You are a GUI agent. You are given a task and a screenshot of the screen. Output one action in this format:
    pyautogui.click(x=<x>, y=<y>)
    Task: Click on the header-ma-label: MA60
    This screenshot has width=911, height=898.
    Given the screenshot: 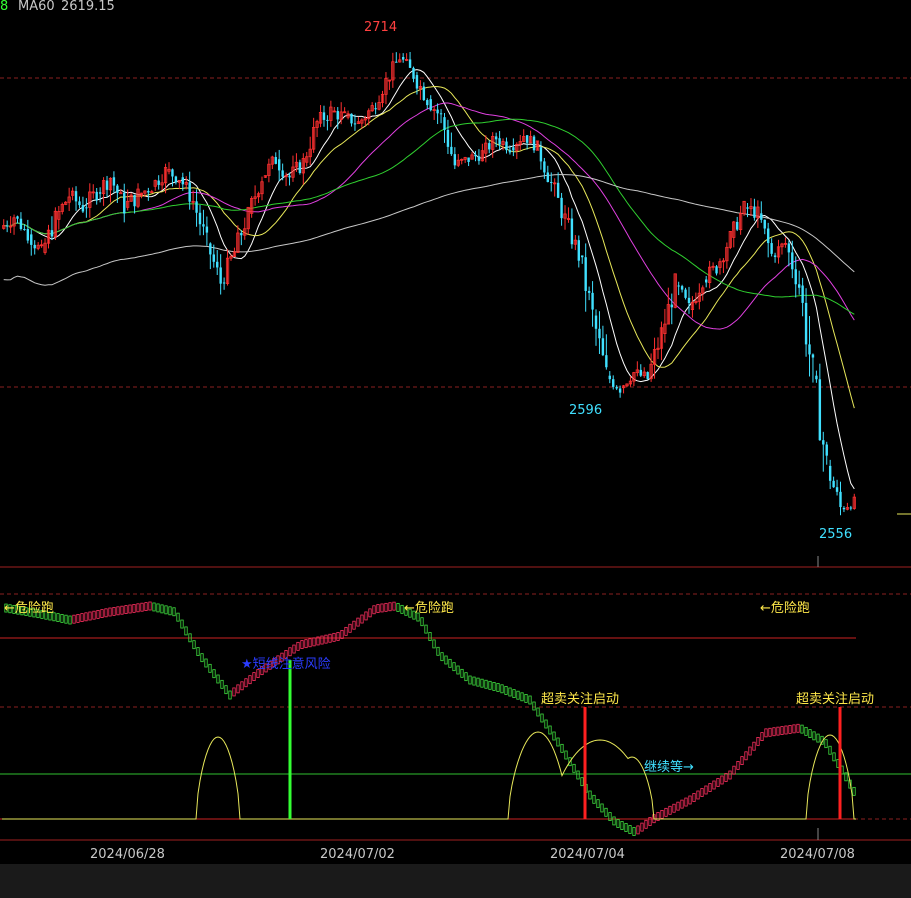 What is the action you would take?
    pyautogui.click(x=36, y=7)
    